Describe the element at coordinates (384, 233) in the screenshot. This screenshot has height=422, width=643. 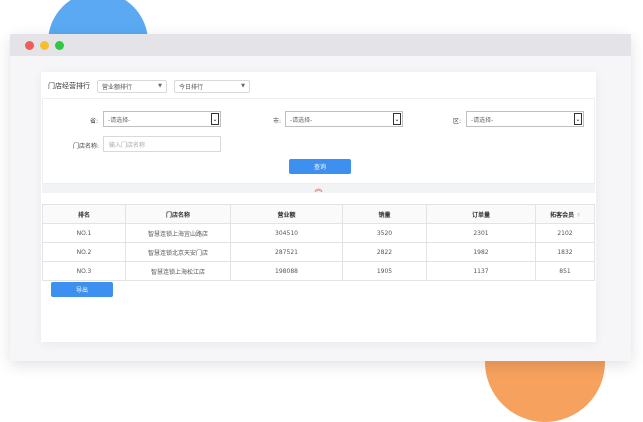
I see `table-cell: 3520` at that location.